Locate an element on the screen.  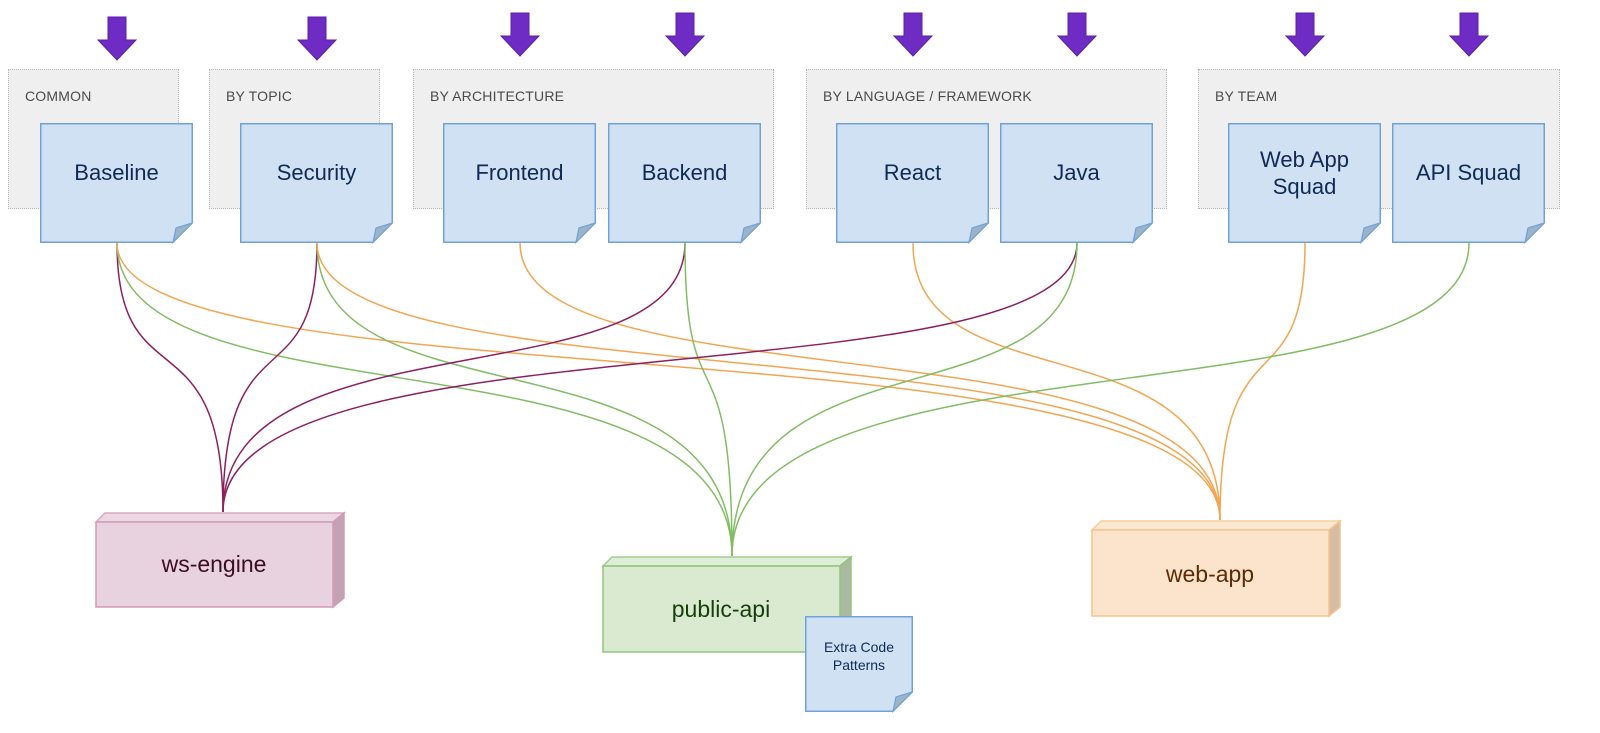
note-baseline: Baseline is located at coordinates (116, 184).